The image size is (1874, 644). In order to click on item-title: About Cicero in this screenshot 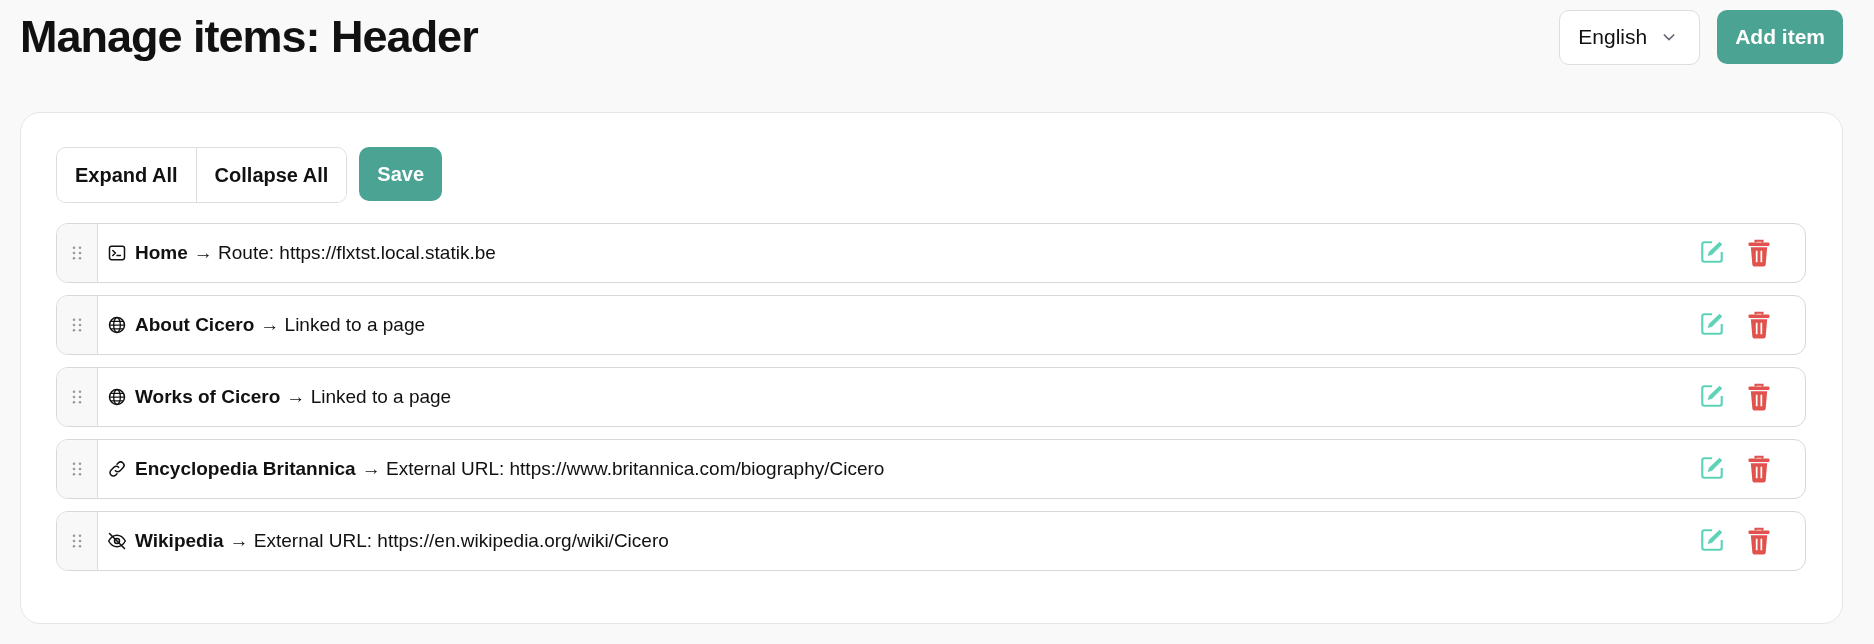, I will do `click(195, 325)`.